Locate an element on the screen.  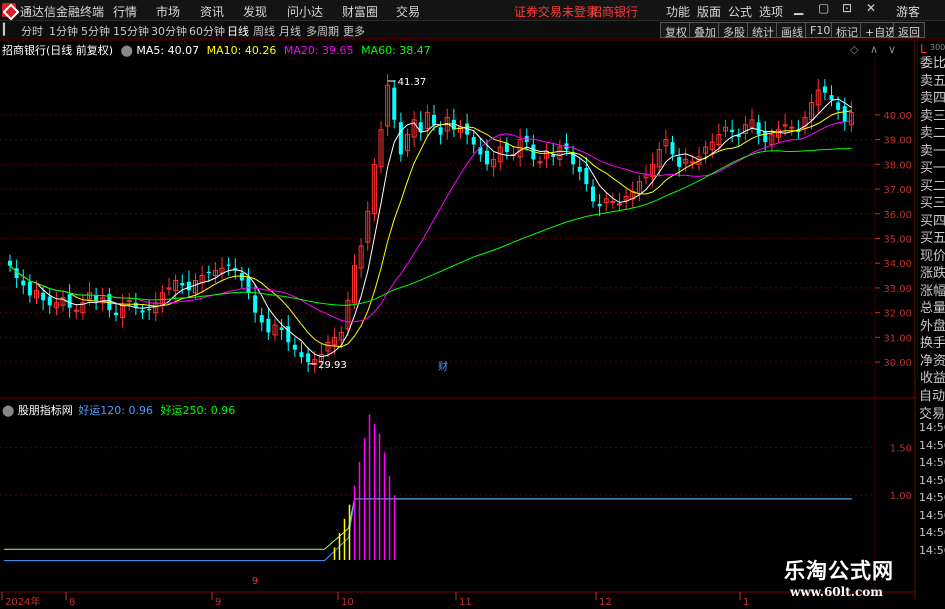
sub-y-tick-label: 1.50 is located at coordinates (901, 449).